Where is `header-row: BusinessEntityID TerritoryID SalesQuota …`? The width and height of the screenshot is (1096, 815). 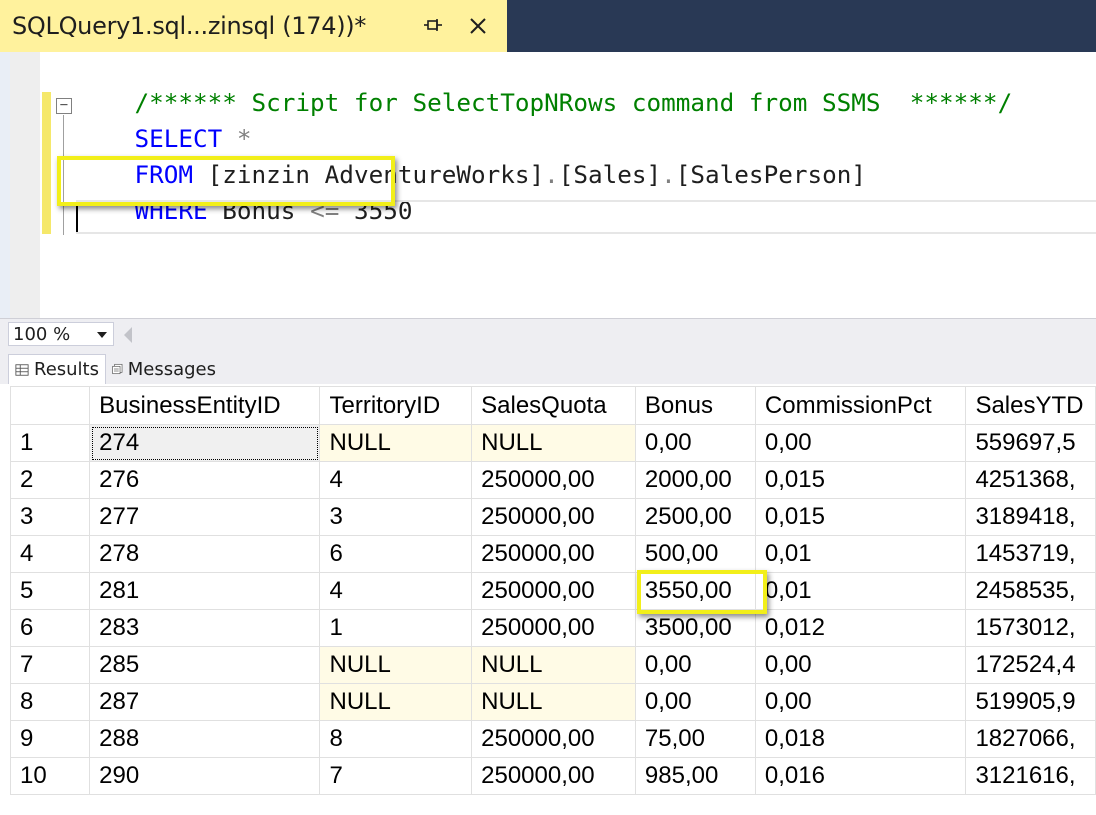 header-row: BusinessEntityID TerritoryID SalesQuota … is located at coordinates (552, 405).